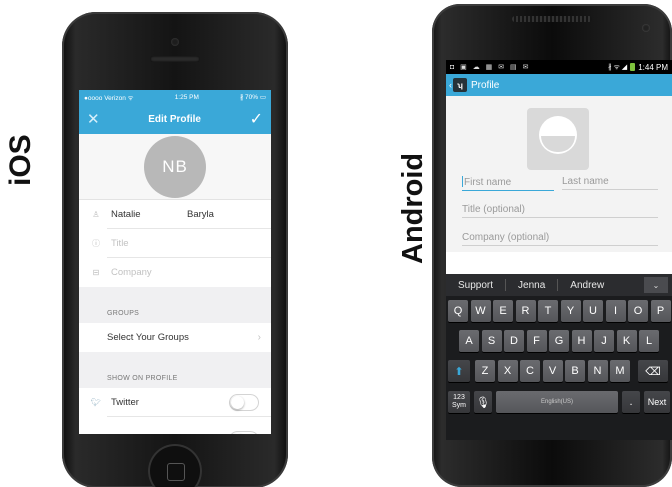 The width and height of the screenshot is (672, 487). I want to click on key-i: I, so click(615, 311).